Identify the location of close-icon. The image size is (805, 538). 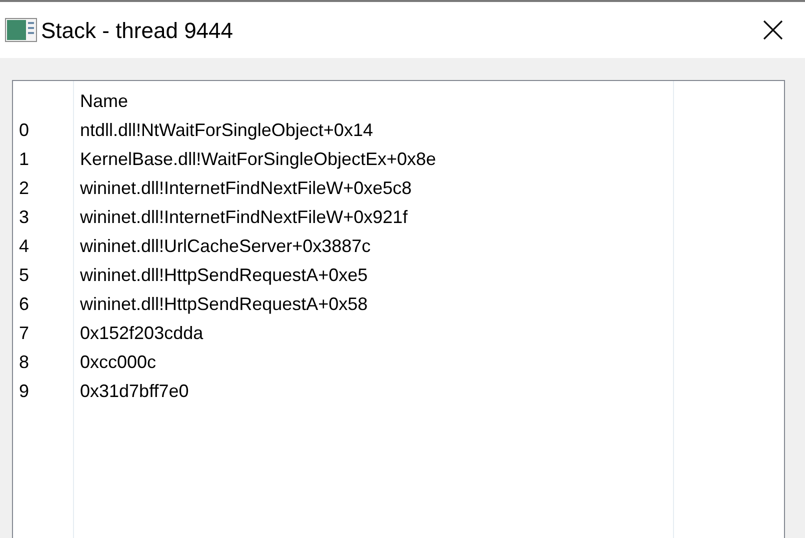
(773, 30).